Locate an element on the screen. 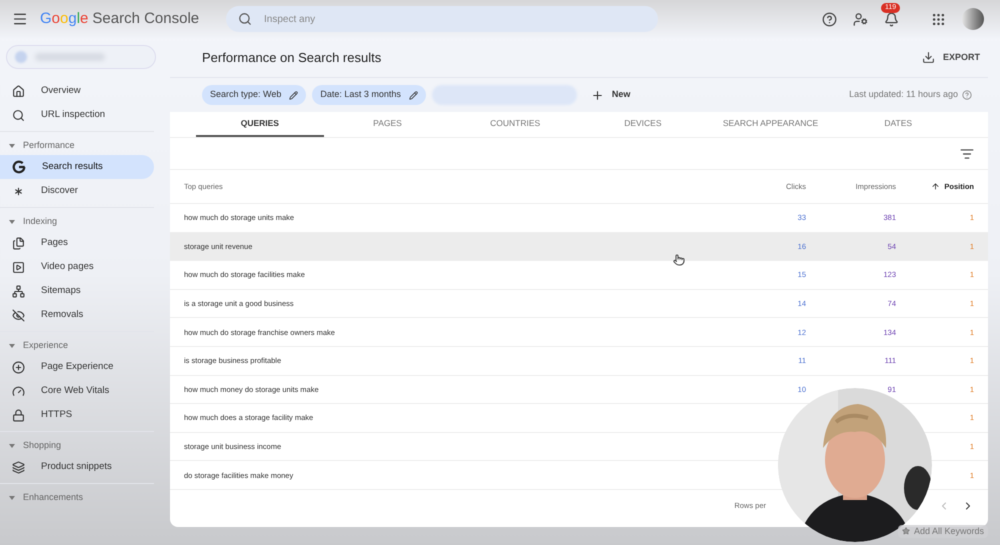 The image size is (1000, 545). filter-chip: Search type: Web is located at coordinates (254, 95).